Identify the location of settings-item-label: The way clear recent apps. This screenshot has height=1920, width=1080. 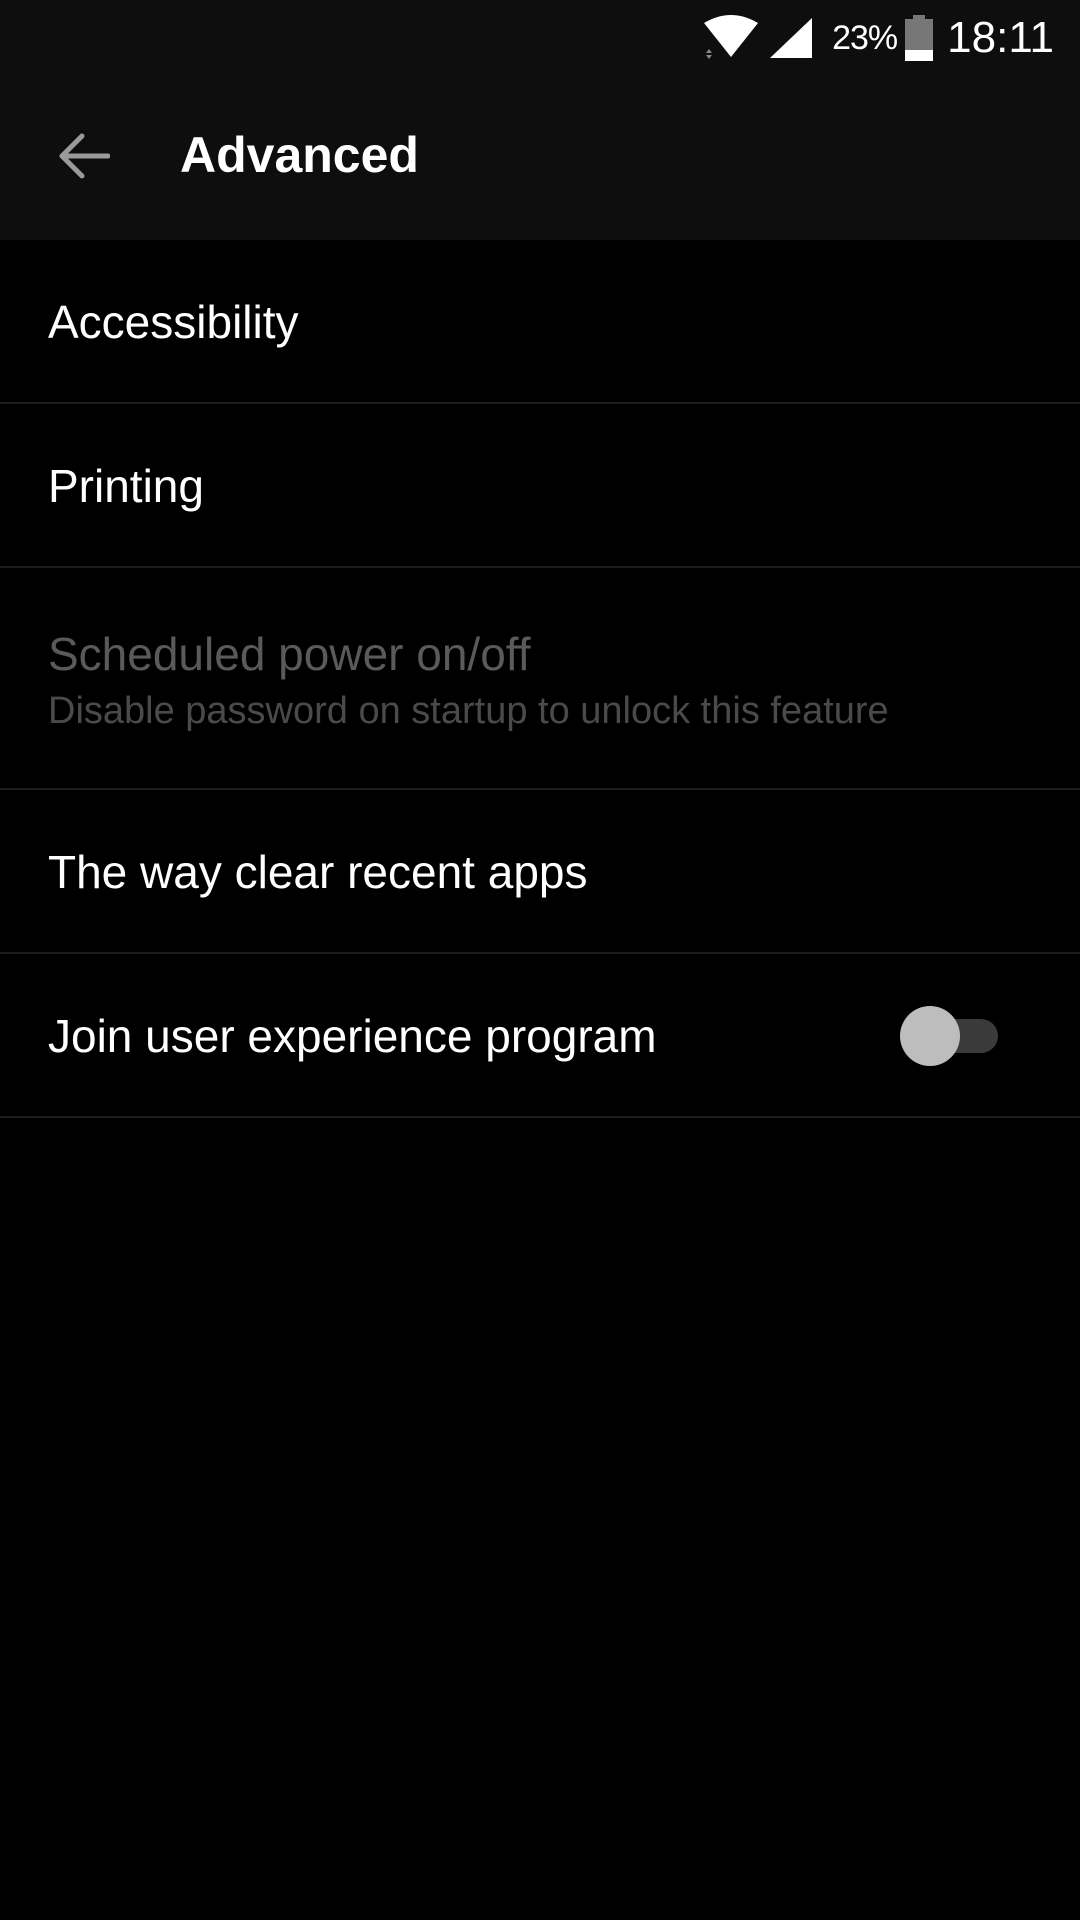
(318, 872).